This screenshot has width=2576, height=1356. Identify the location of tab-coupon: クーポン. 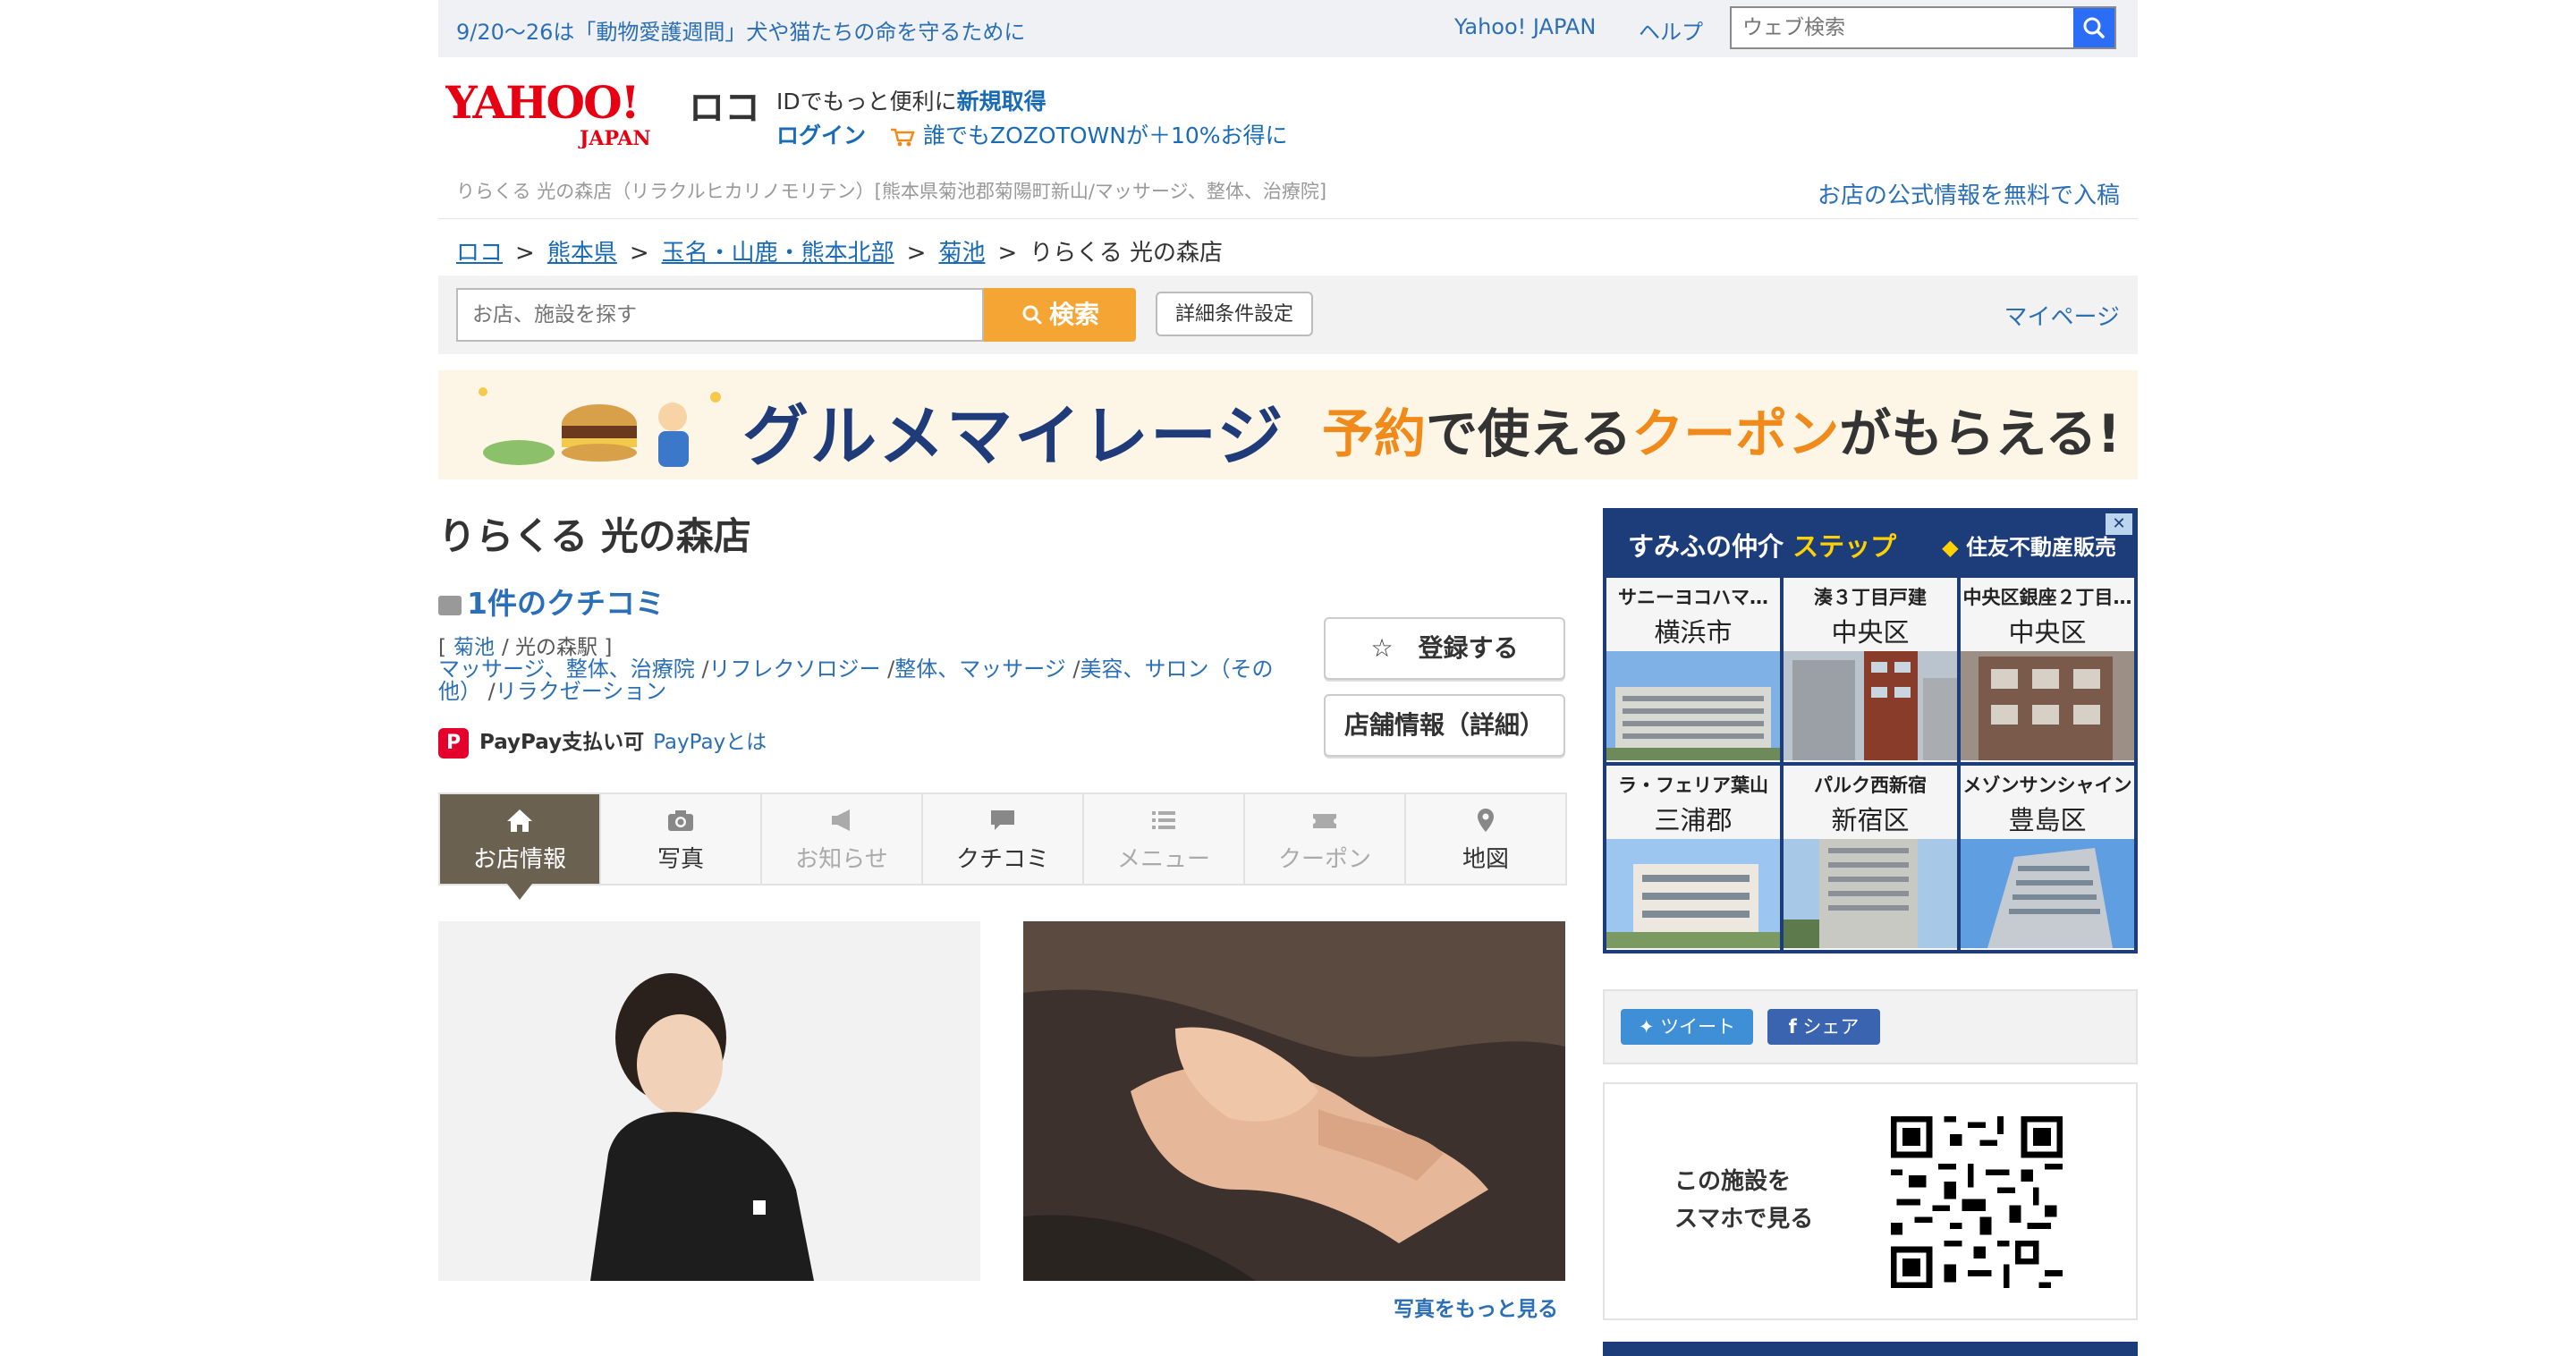
(1325, 839).